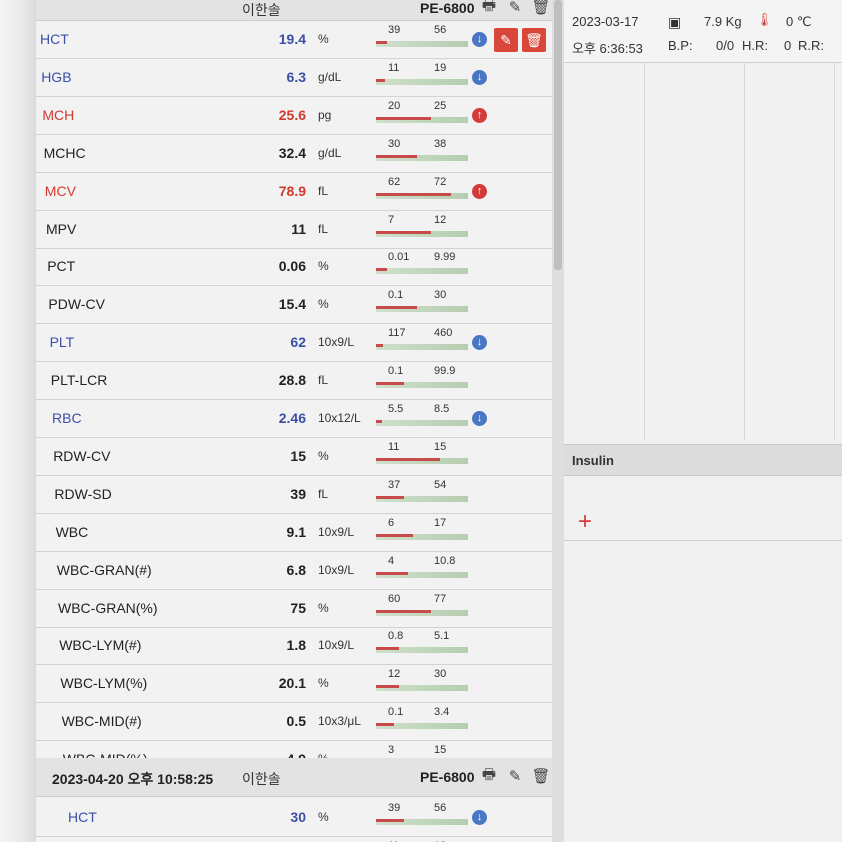 This screenshot has width=842, height=842. I want to click on test-value: 2.46, so click(292, 418).